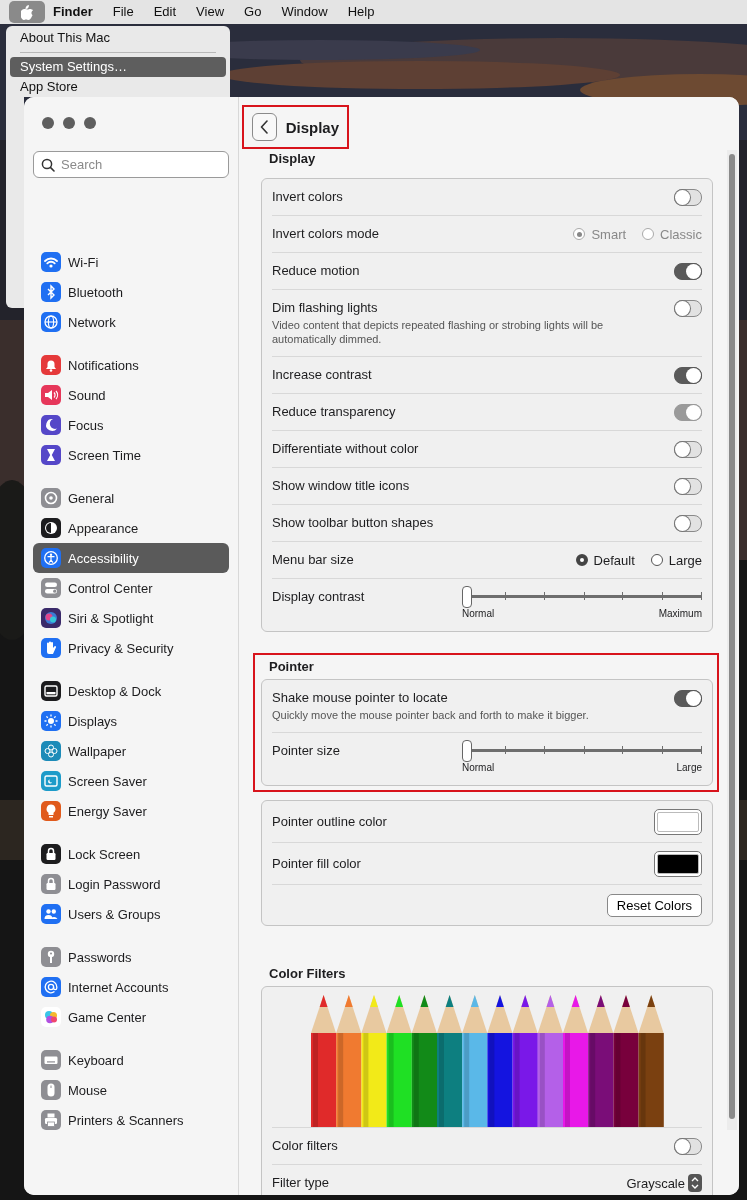 The height and width of the screenshot is (1200, 747). Describe the element at coordinates (695, 1183) in the screenshot. I see `stepper-arrows-icon` at that location.